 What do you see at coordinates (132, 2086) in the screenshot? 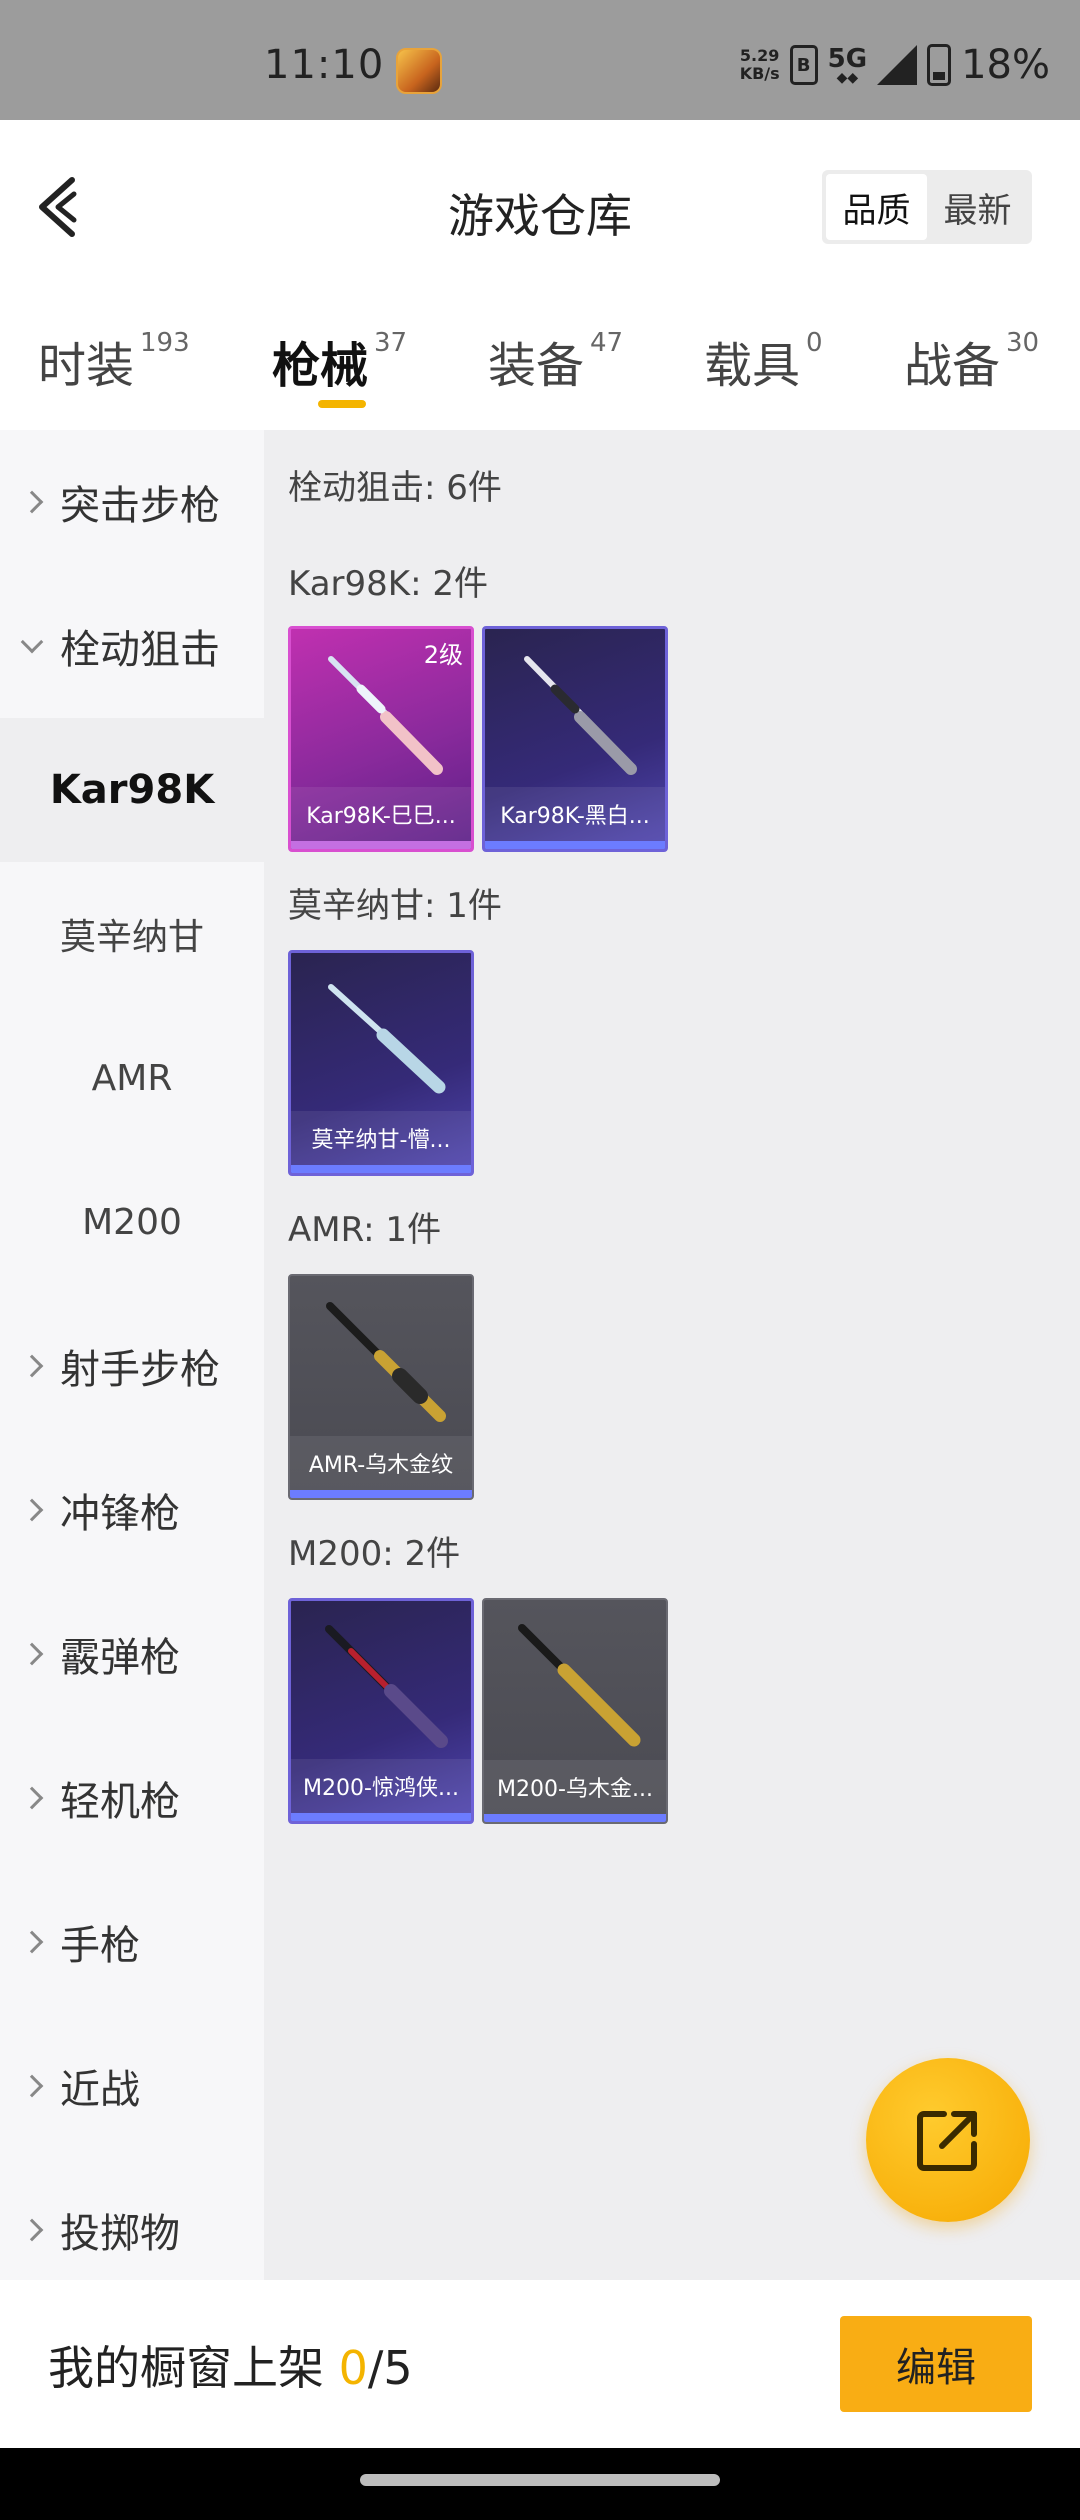
I see `sidebar-item-melee: 近战` at bounding box center [132, 2086].